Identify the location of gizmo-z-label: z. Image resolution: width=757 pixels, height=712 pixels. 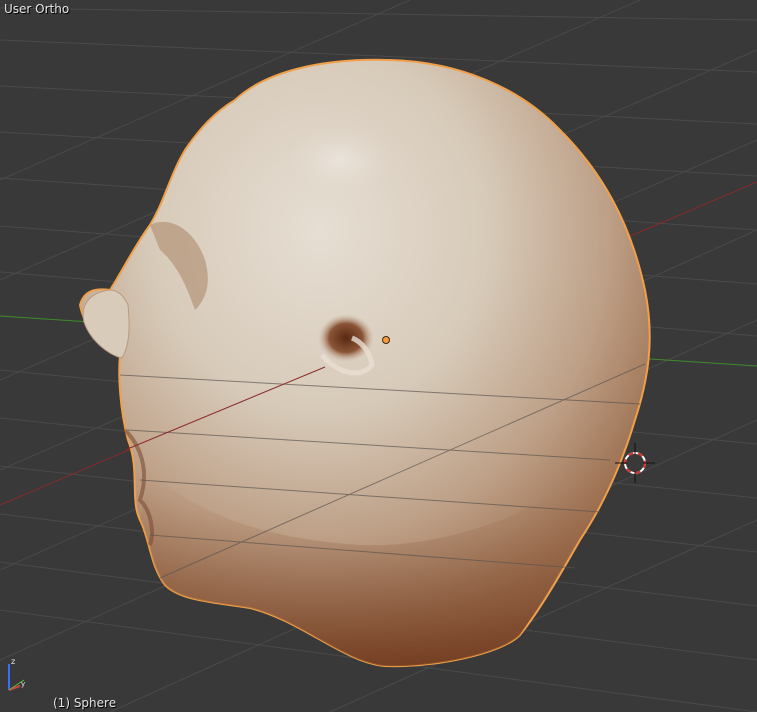
(13, 661).